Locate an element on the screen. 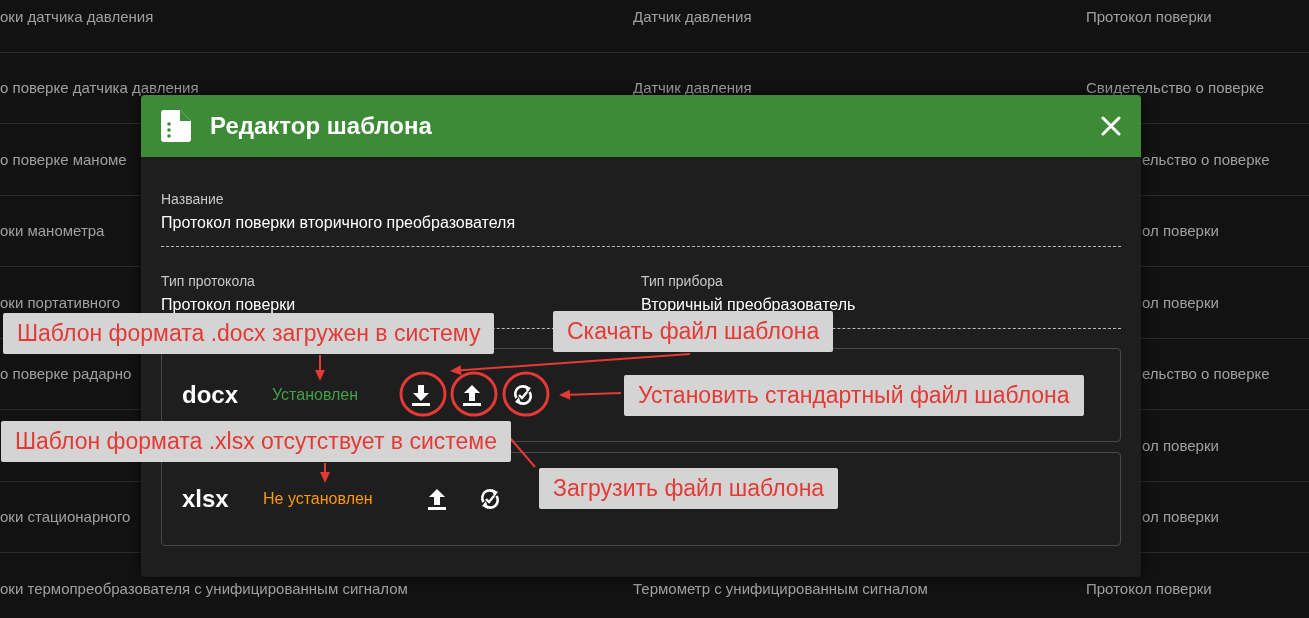 Image resolution: width=1309 pixels, height=618 pixels. table-cell: Свидетельство о поверке is located at coordinates (1175, 88).